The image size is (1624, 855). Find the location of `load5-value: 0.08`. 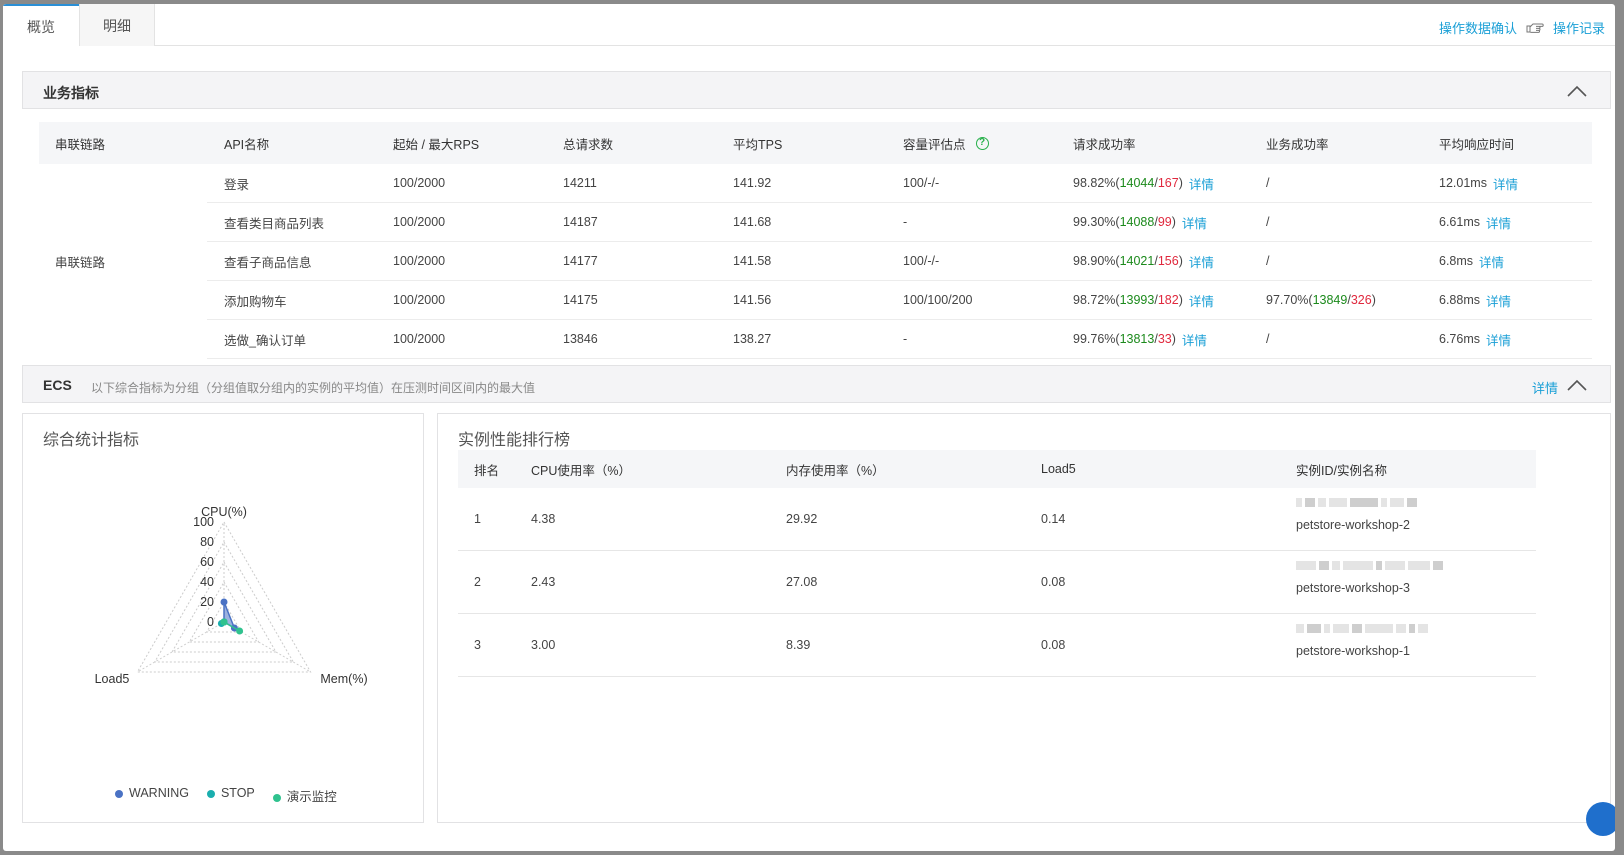

load5-value: 0.08 is located at coordinates (1053, 582).